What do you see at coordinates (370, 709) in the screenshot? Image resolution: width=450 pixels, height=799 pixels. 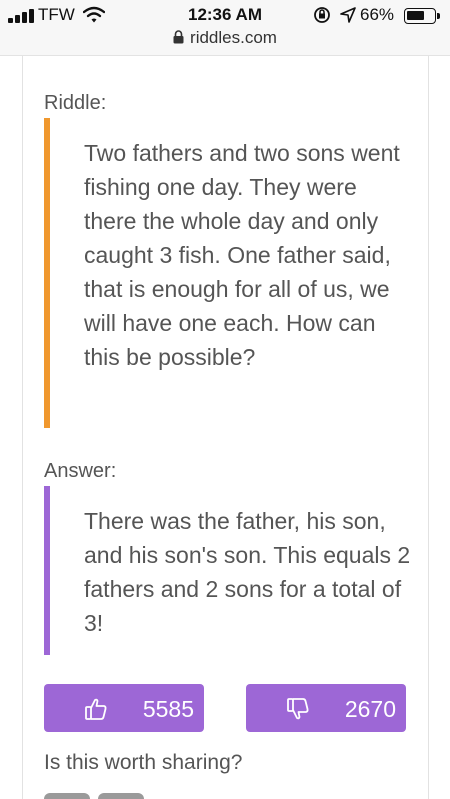 I see `downvote-count: 2670` at bounding box center [370, 709].